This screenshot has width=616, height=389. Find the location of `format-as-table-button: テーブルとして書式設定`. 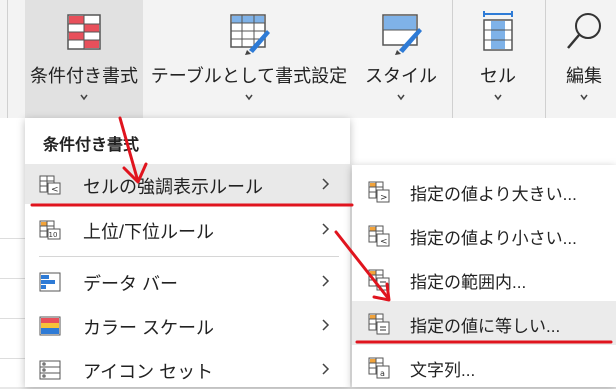

format-as-table-button: テーブルとして書式設定 is located at coordinates (249, 59).